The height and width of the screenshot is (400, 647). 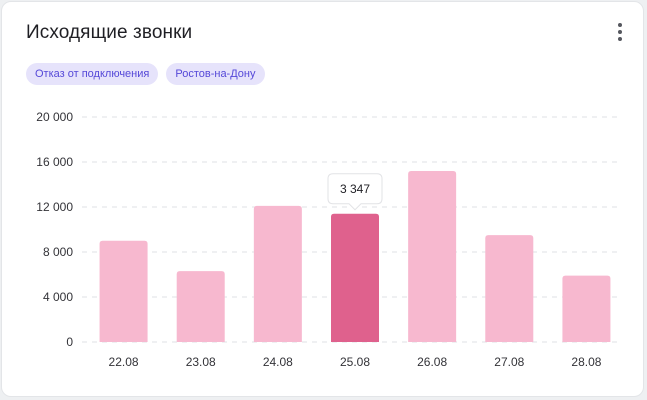 I want to click on y-tick-label: 20 000, so click(x=54, y=117).